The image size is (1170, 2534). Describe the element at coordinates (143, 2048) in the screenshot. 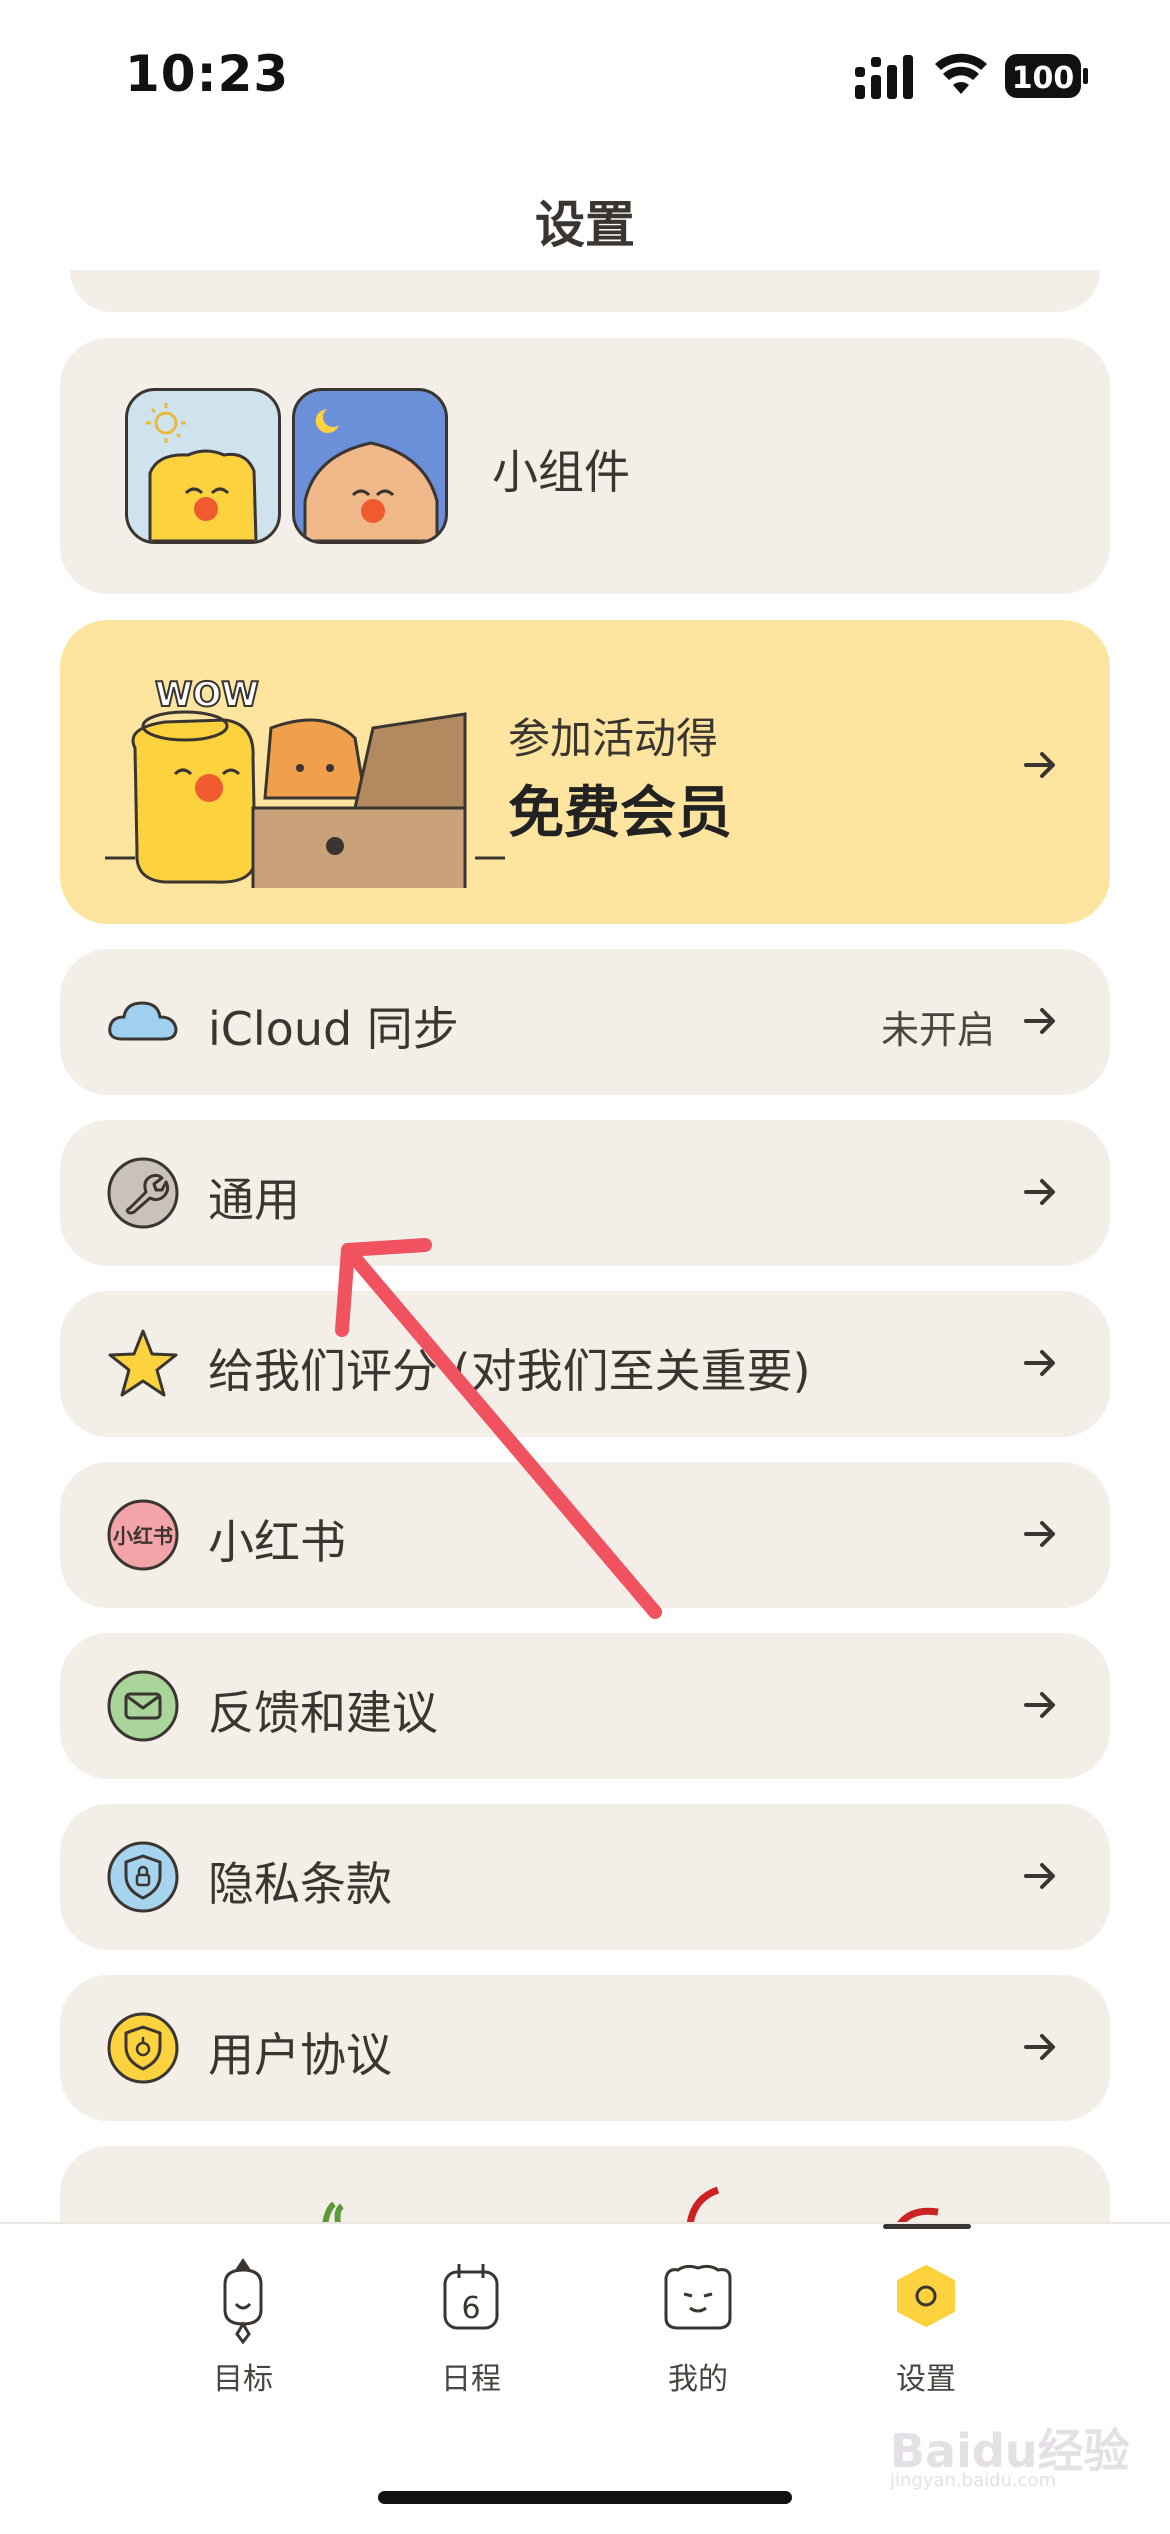

I see `agreement-shield-icon` at that location.